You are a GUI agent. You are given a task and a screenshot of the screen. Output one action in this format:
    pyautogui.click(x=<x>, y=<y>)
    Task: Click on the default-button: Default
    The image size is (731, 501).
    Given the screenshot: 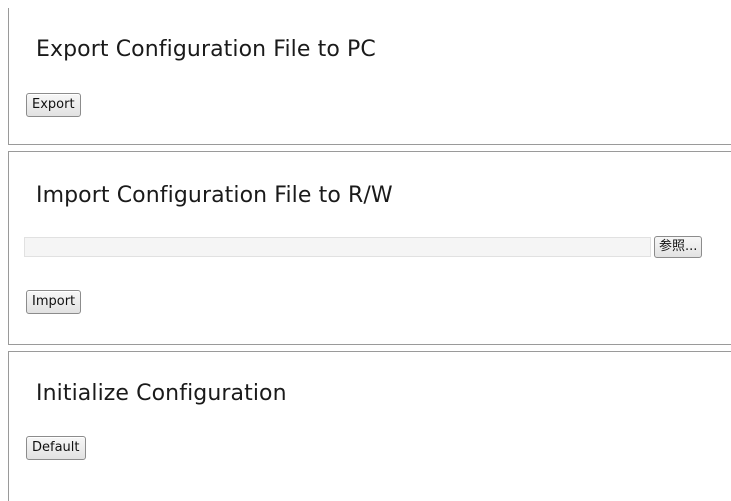 What is the action you would take?
    pyautogui.click(x=56, y=448)
    